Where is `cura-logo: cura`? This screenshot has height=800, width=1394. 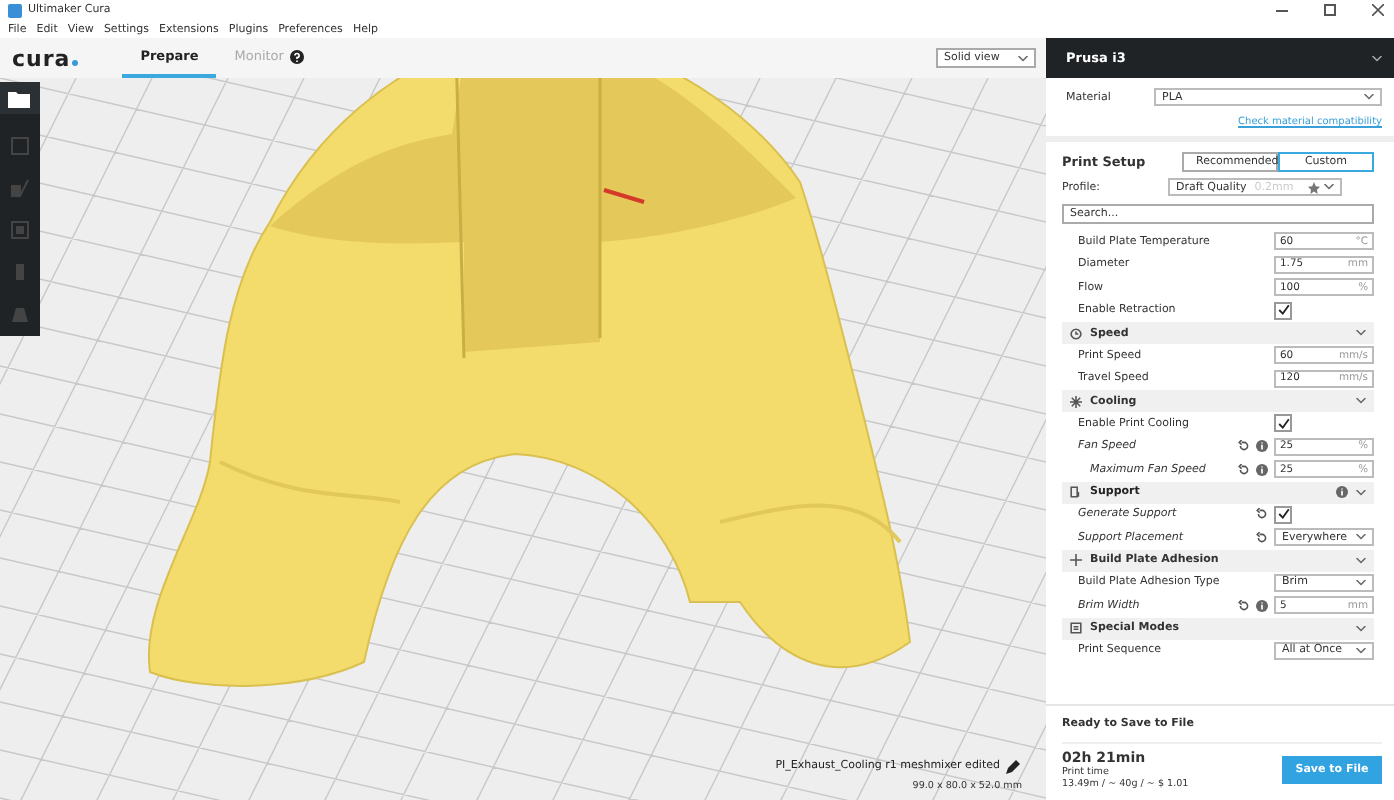 cura-logo: cura is located at coordinates (45, 58).